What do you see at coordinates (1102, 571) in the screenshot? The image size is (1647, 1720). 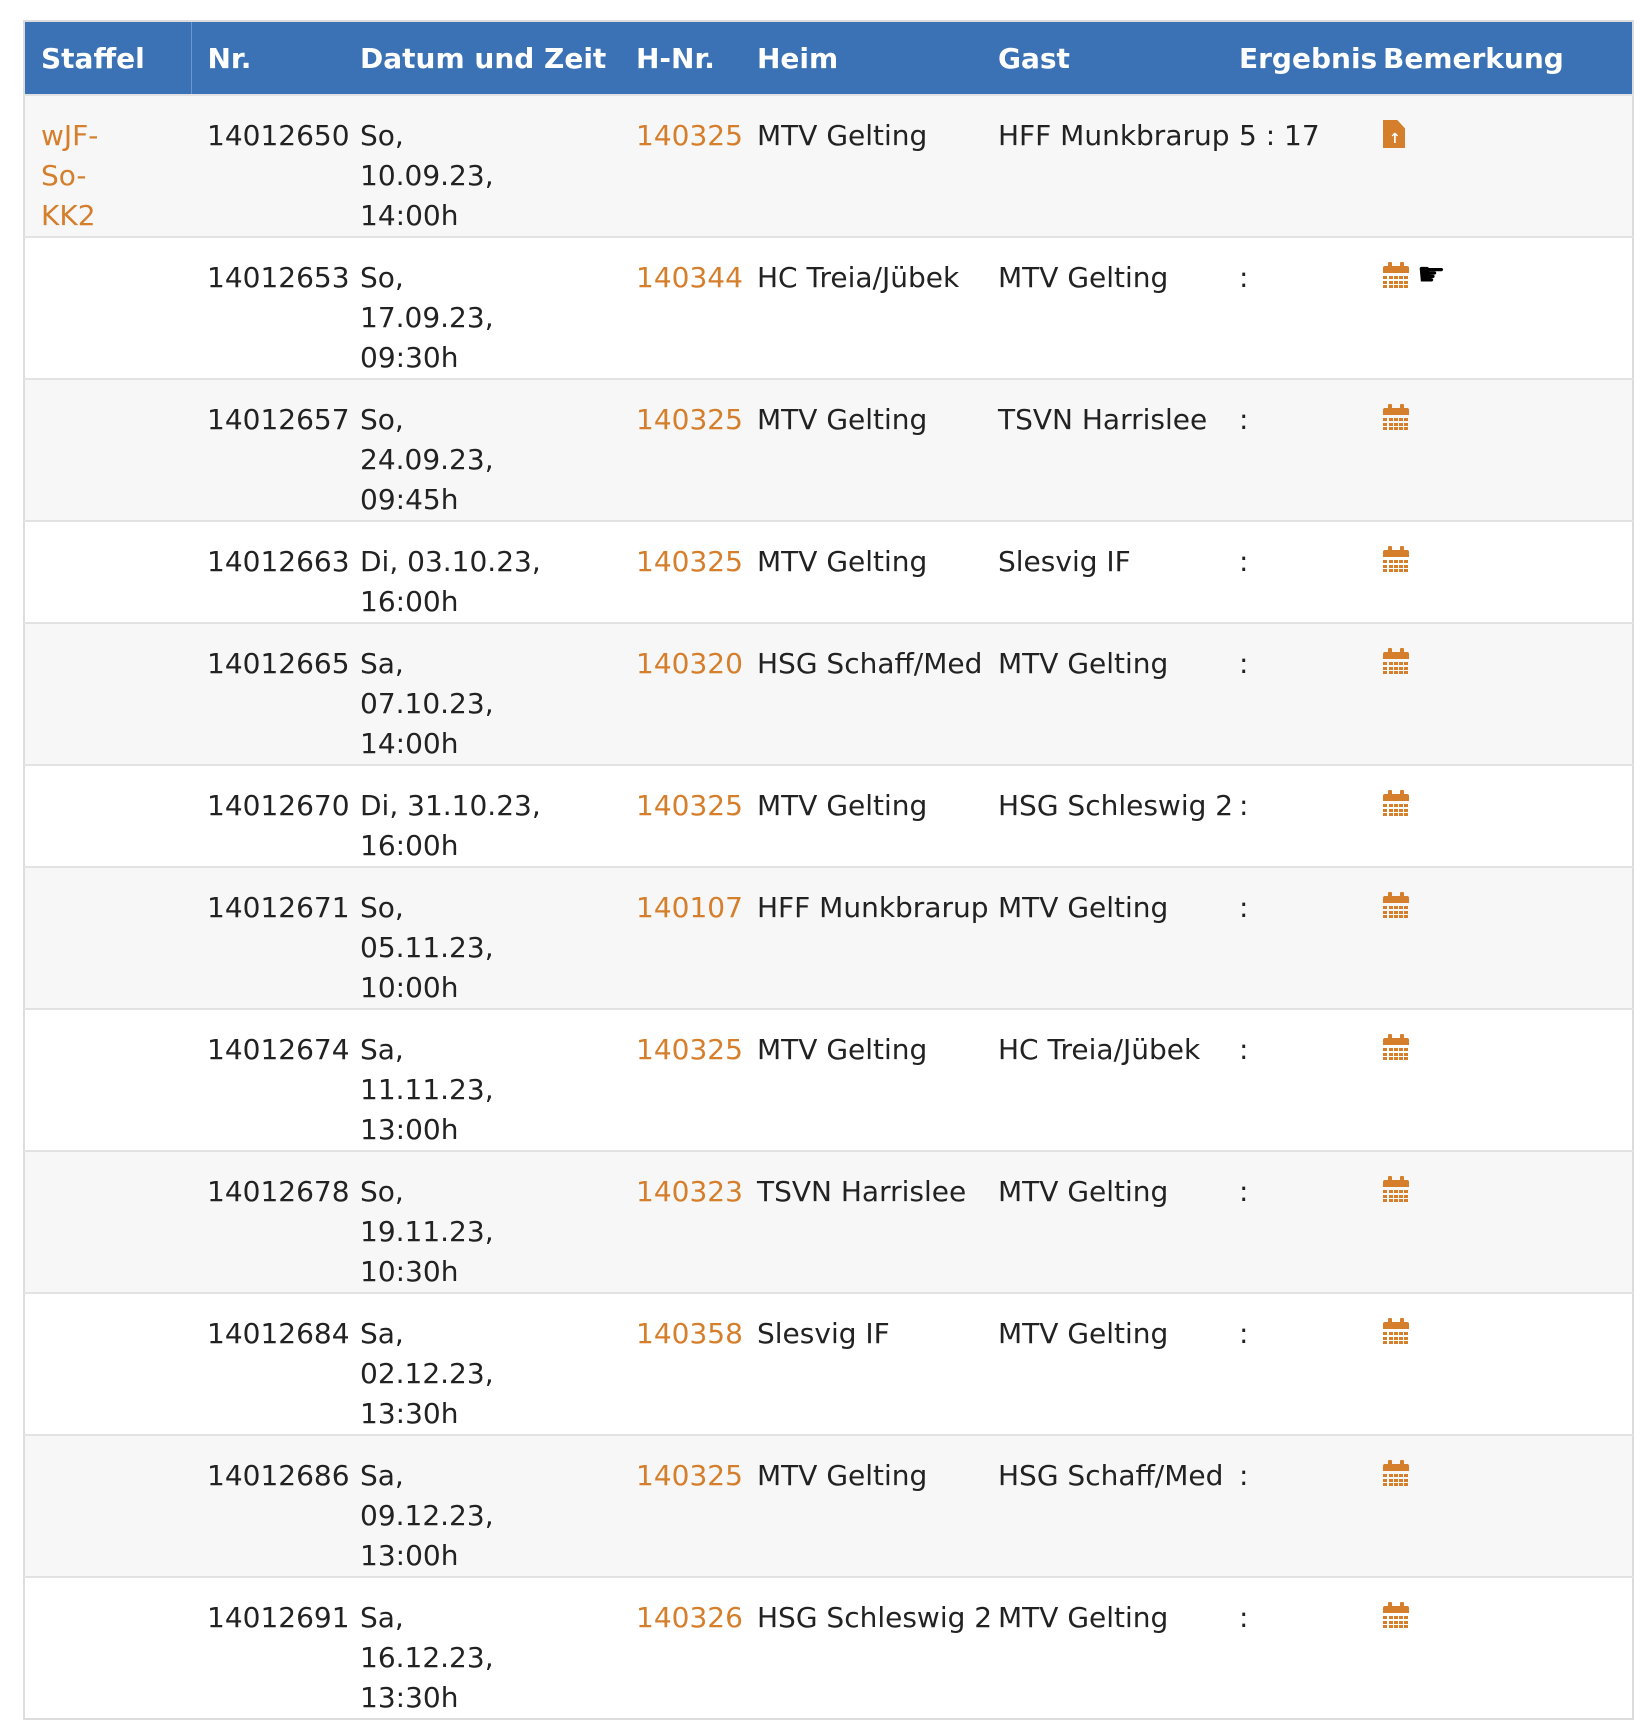 I see `cell-gast: Slesvig IF` at bounding box center [1102, 571].